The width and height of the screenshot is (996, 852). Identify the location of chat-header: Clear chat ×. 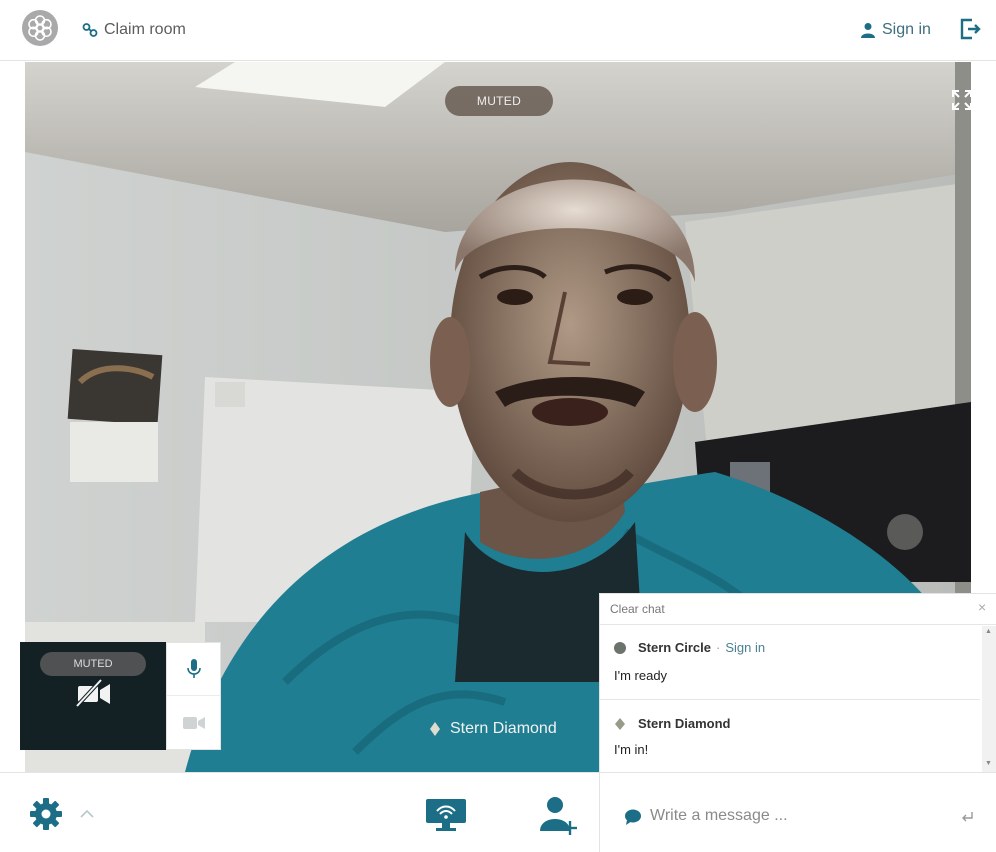
(798, 609).